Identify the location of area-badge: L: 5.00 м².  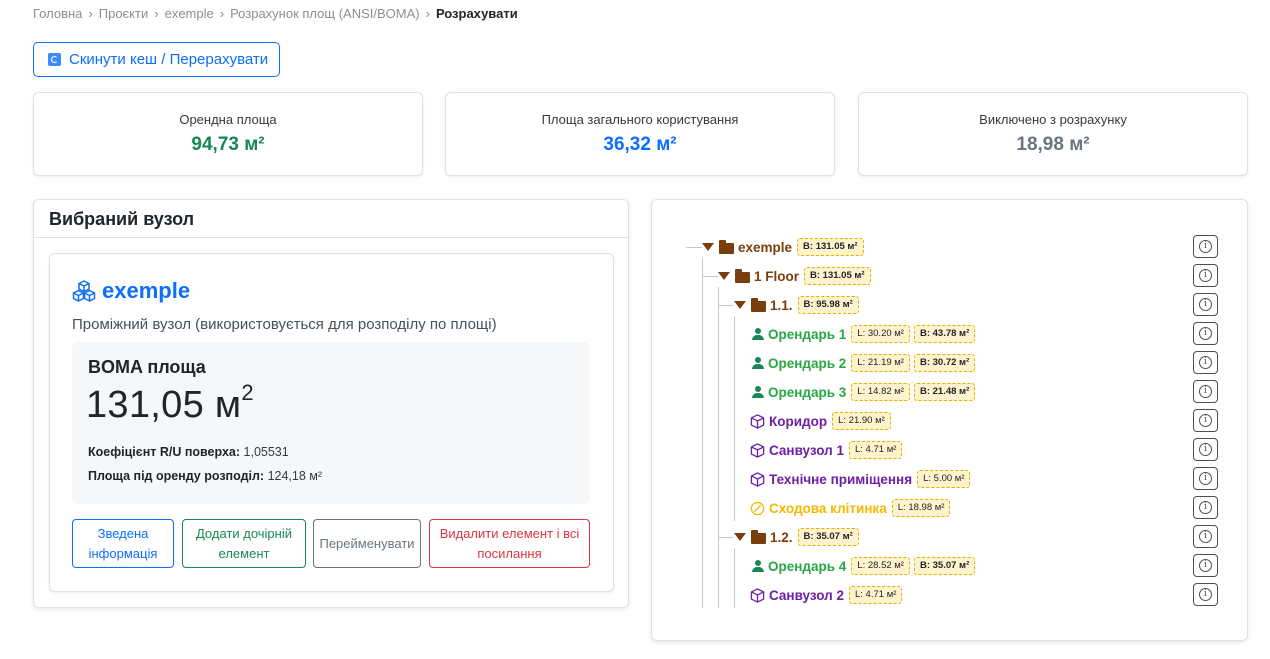
(944, 479).